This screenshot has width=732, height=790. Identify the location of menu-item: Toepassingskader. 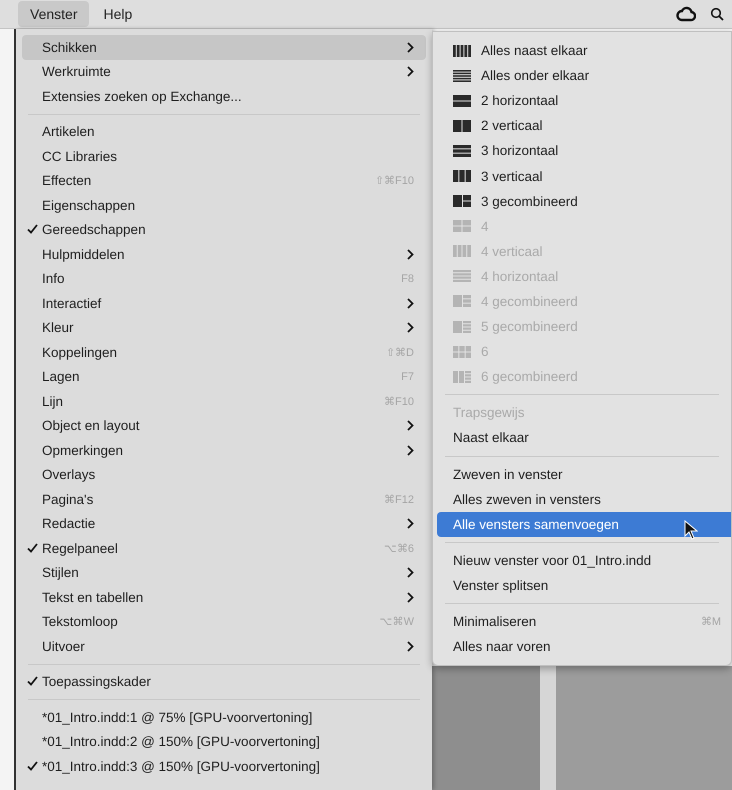
(224, 682).